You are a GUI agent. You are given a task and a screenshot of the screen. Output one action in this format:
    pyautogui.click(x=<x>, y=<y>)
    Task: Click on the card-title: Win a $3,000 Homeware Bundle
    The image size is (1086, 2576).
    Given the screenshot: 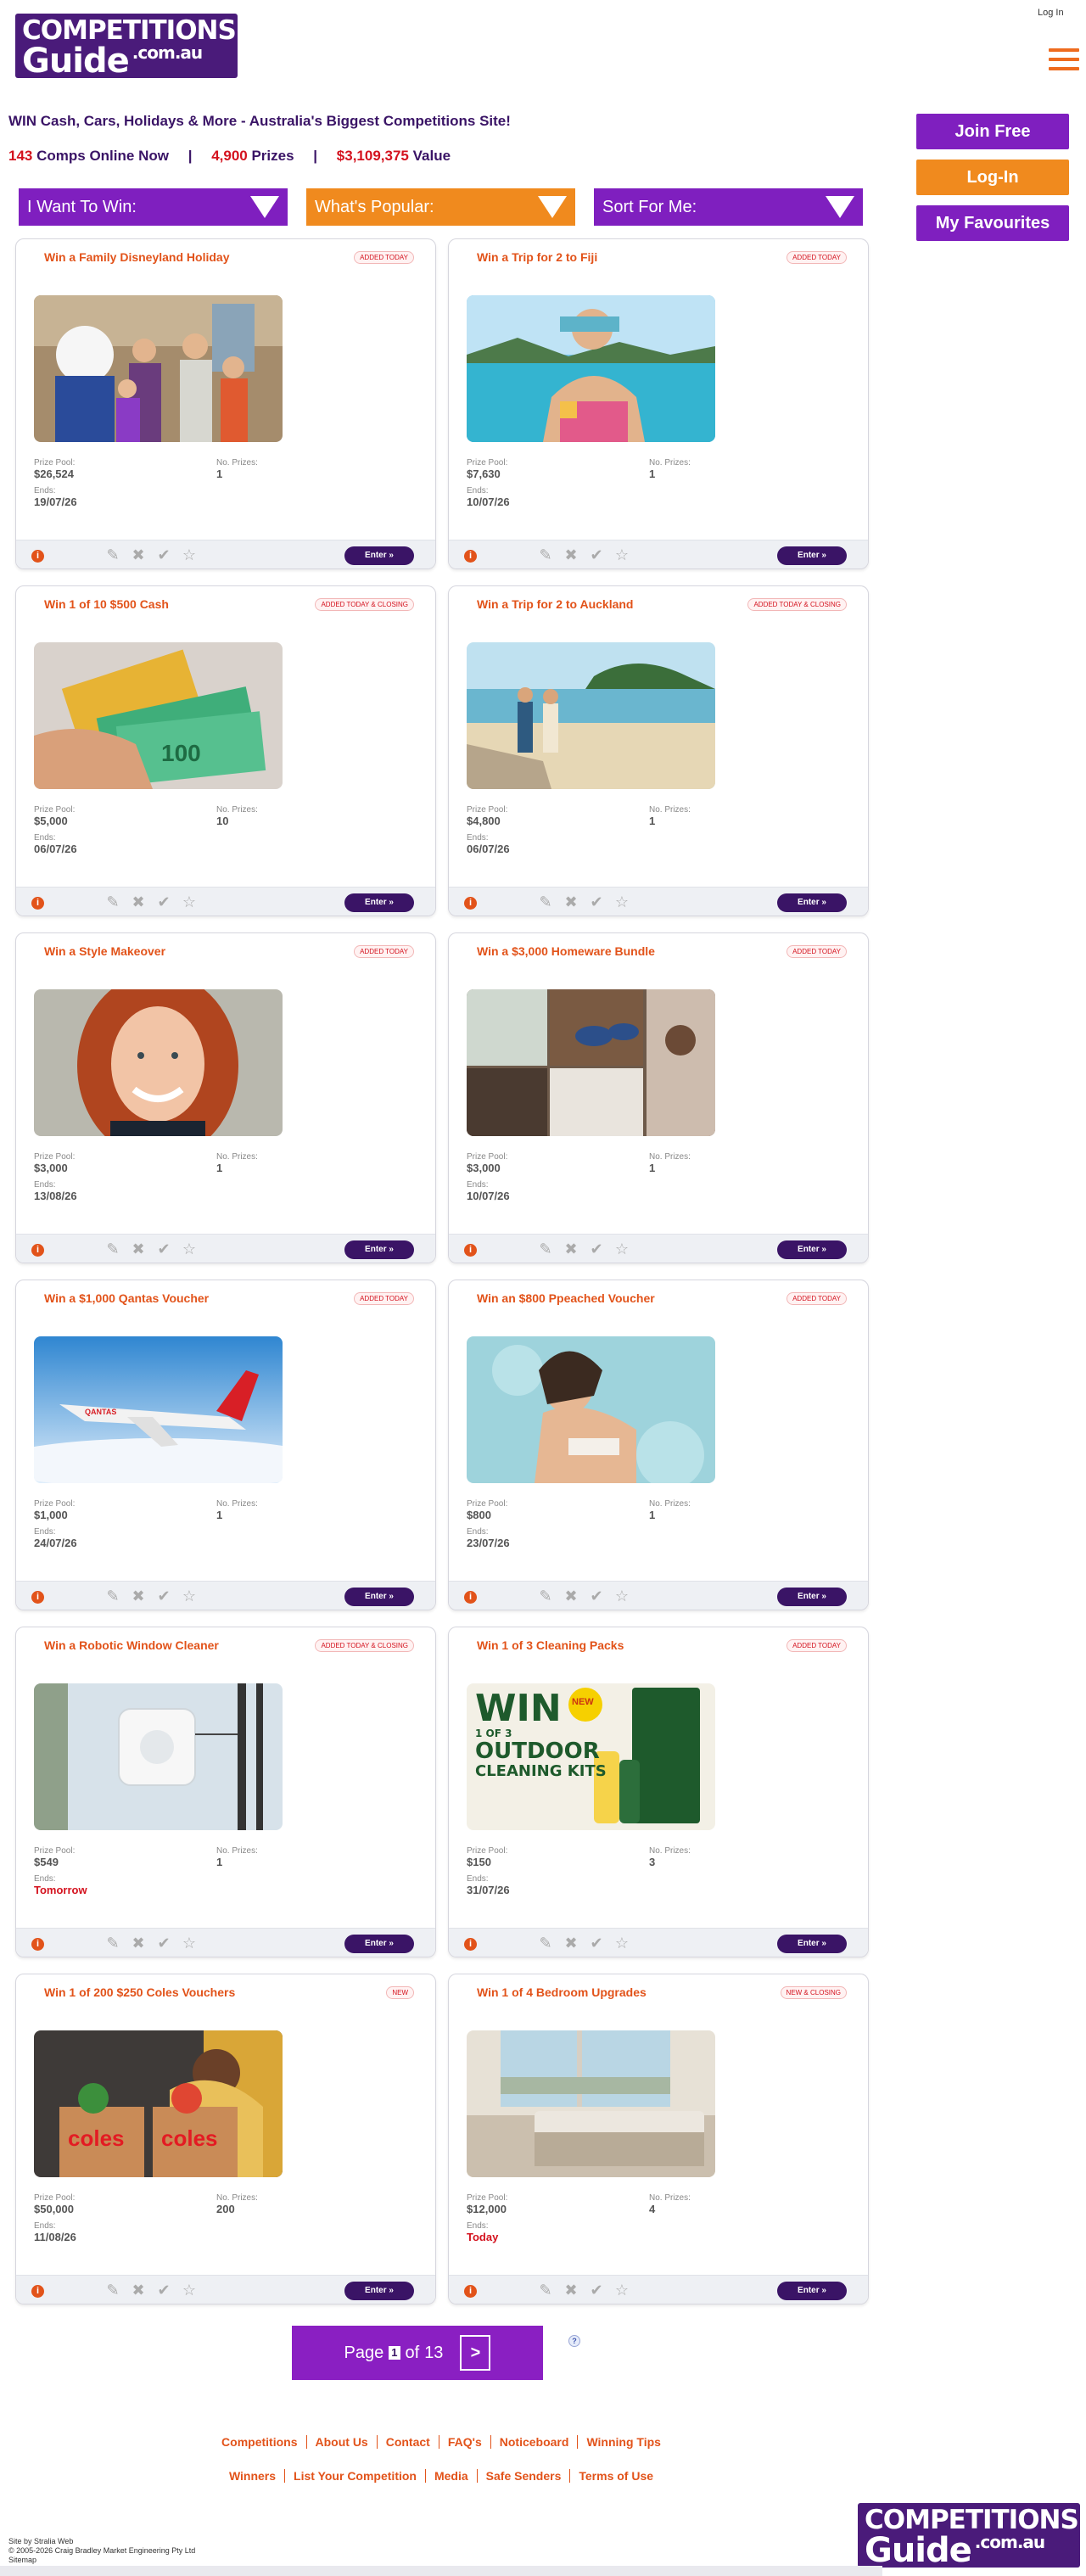 What is the action you would take?
    pyautogui.click(x=566, y=951)
    